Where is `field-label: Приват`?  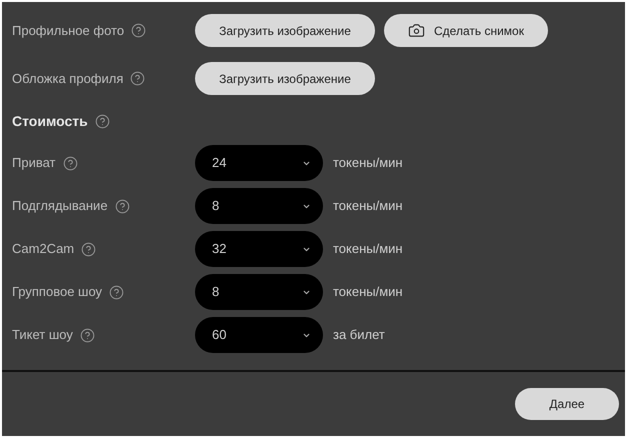
field-label: Приват is located at coordinates (34, 163).